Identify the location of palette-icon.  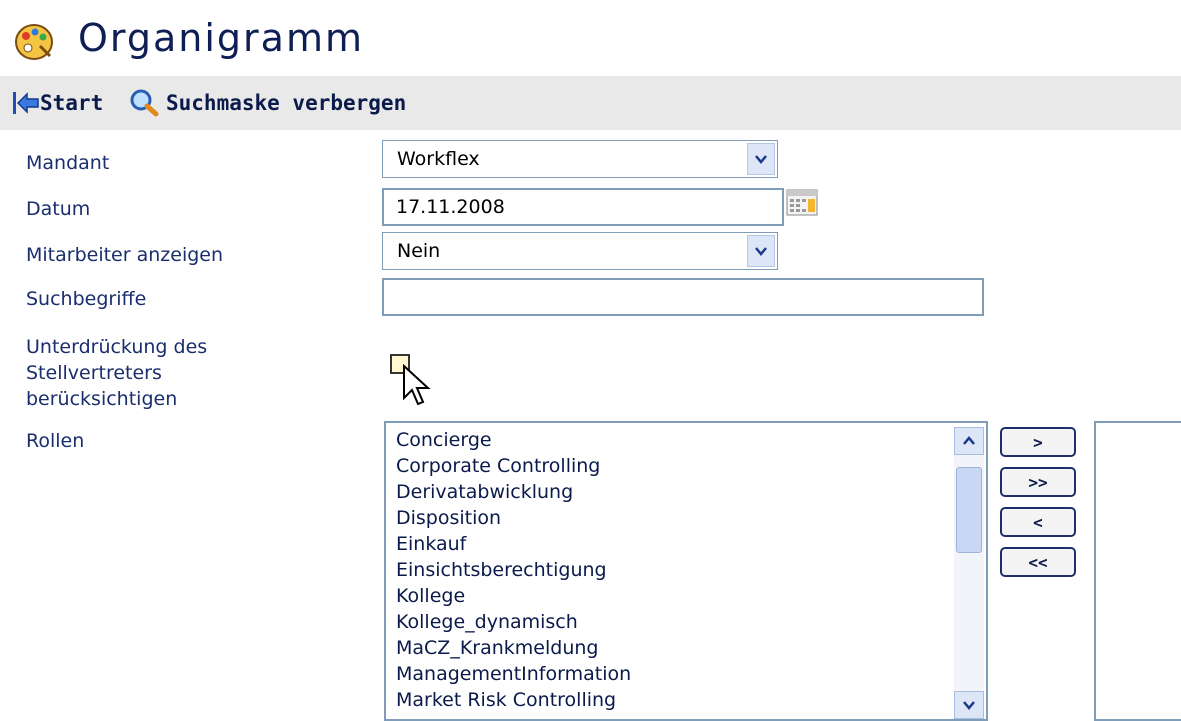
(34, 42).